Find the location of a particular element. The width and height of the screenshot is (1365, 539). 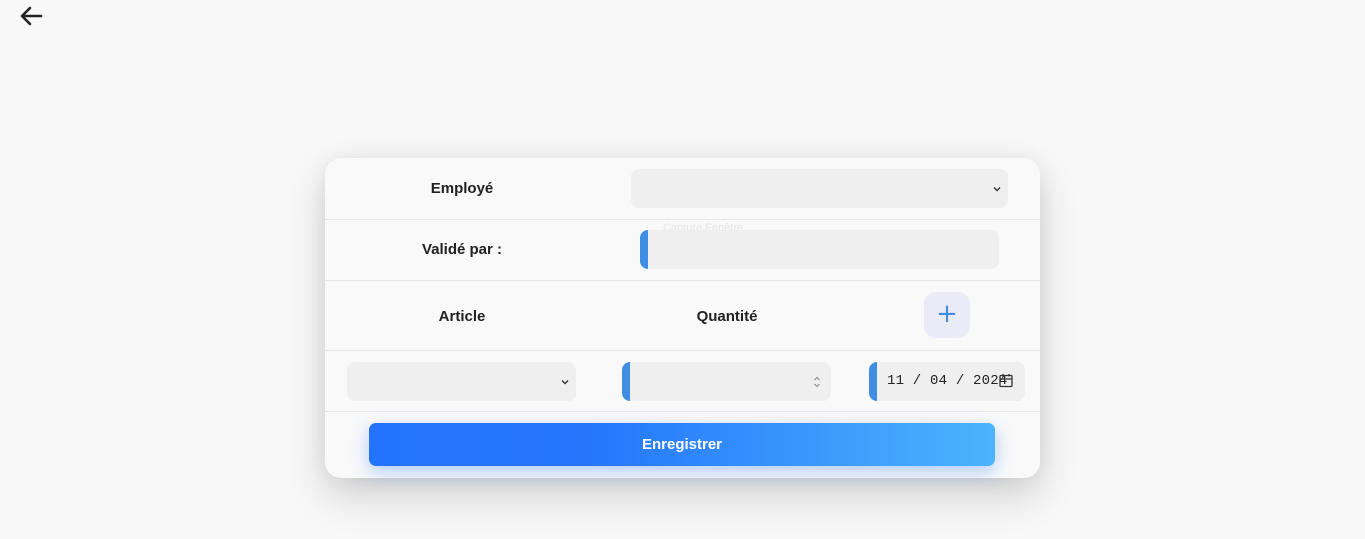

validated-by-label: Validé par : is located at coordinates (462, 249).